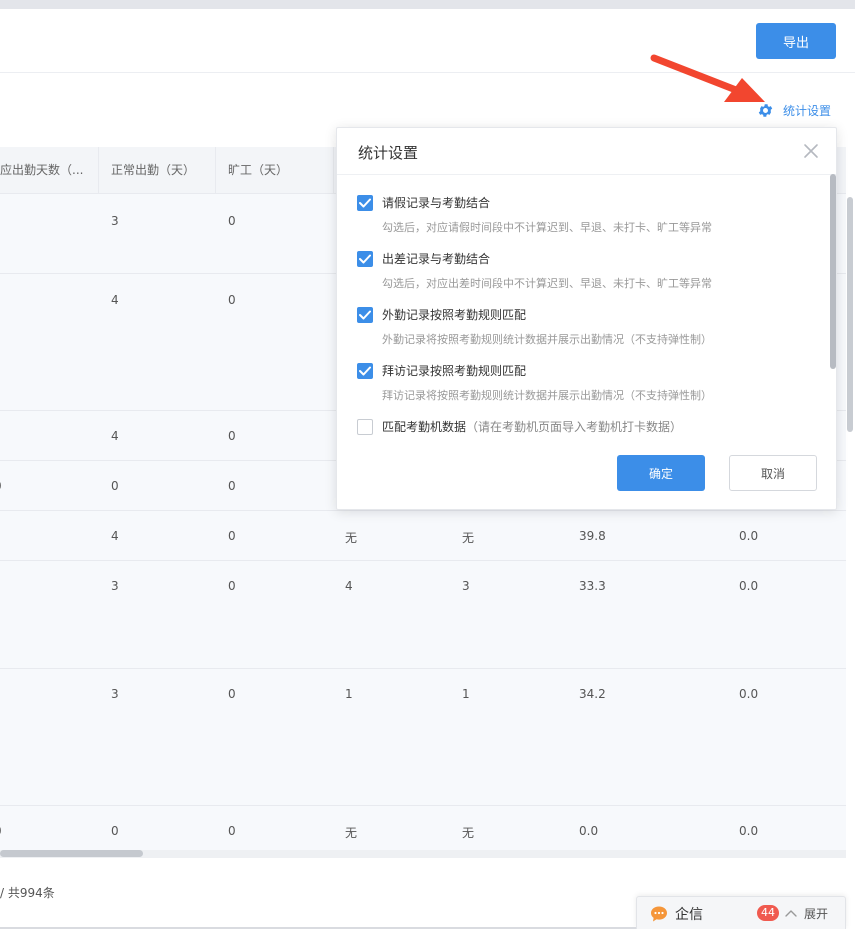 The image size is (855, 929). Describe the element at coordinates (157, 170) in the screenshot. I see `column-header-normal-days: 正常出勤（天）` at that location.